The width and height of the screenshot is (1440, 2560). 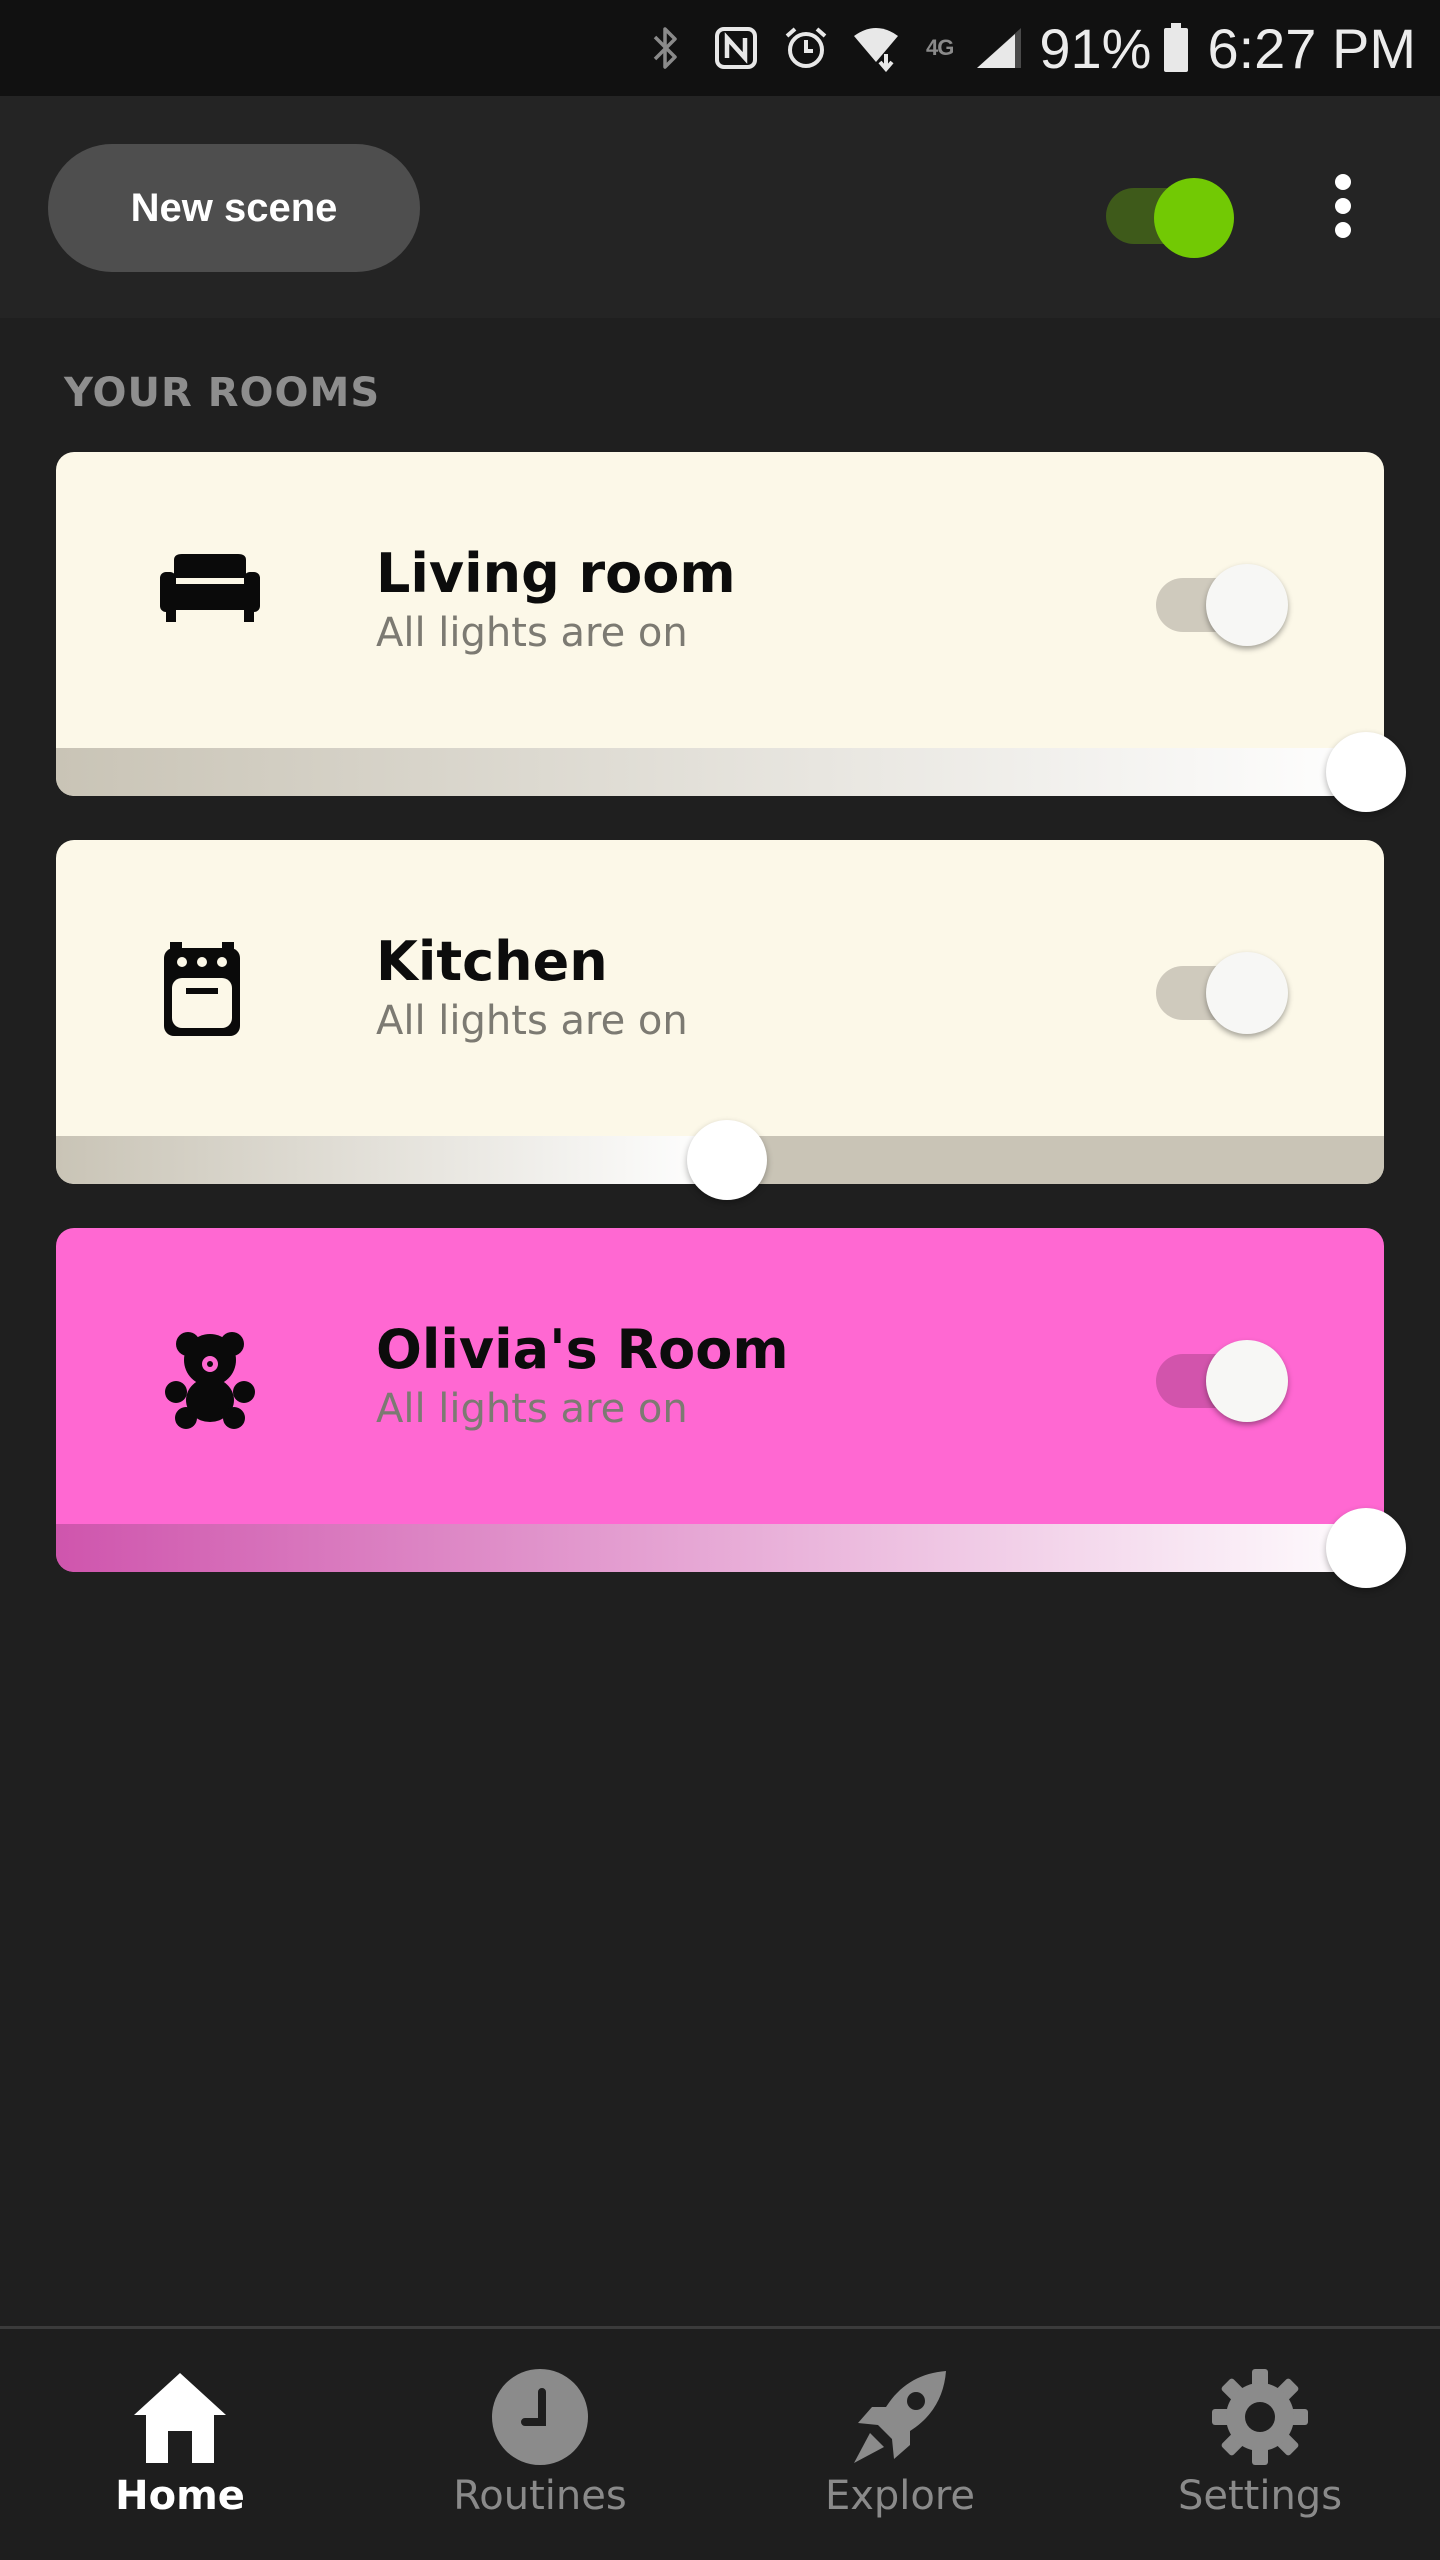 I want to click on nav-explore: Explore, so click(x=900, y=2444).